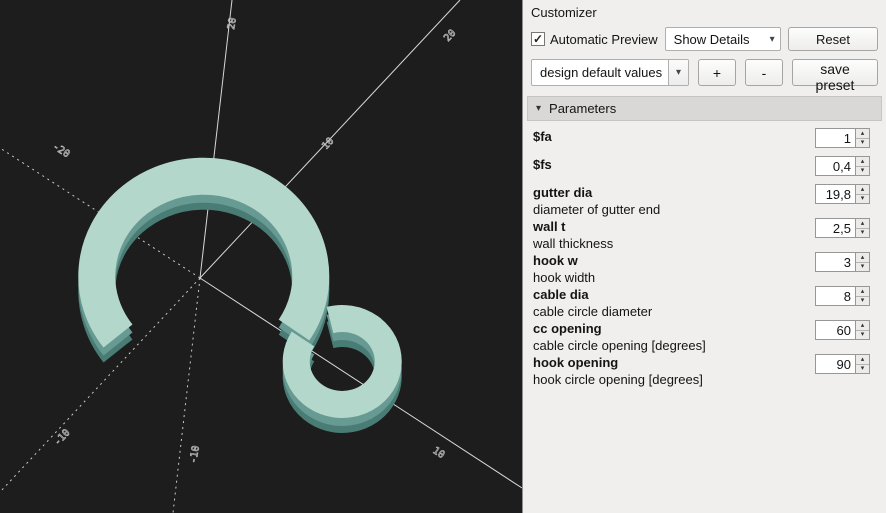 The width and height of the screenshot is (886, 513). I want to click on parameter-name: hook w, so click(555, 260).